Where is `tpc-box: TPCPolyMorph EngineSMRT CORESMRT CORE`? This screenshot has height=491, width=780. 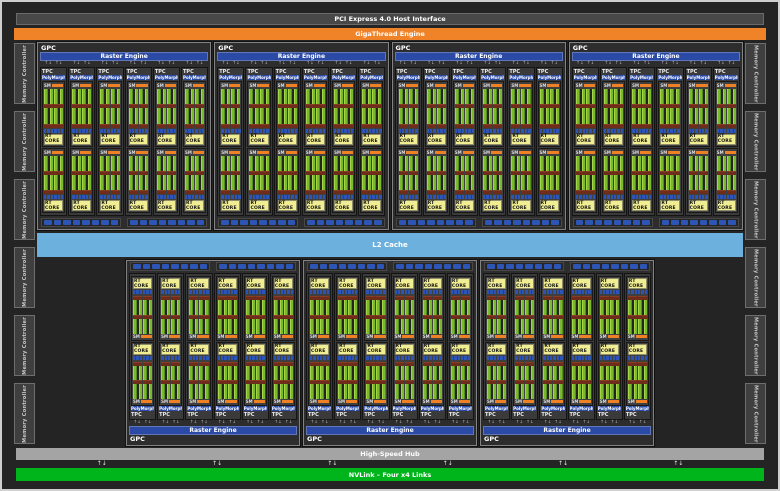
tpc-box: TPCPolyMorph EngineSMRT CORESMRT CORE is located at coordinates (581, 346).